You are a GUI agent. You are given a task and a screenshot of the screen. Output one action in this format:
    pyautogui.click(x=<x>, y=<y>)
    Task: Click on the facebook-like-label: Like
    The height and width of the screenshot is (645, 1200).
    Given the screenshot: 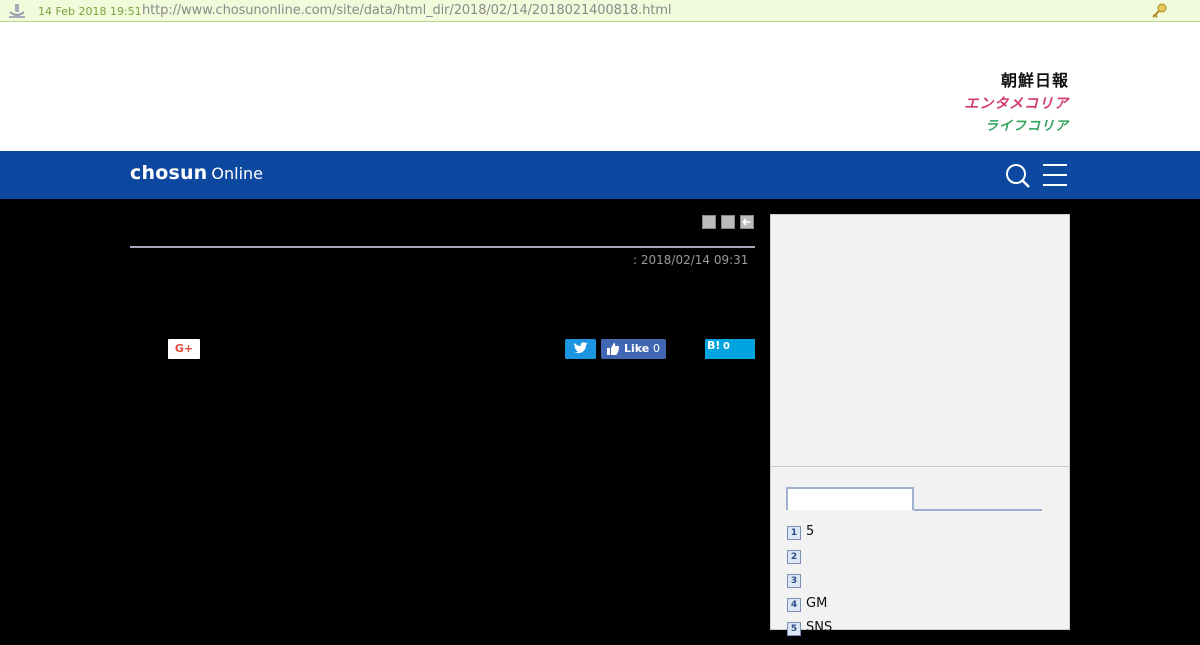 What is the action you would take?
    pyautogui.click(x=637, y=348)
    